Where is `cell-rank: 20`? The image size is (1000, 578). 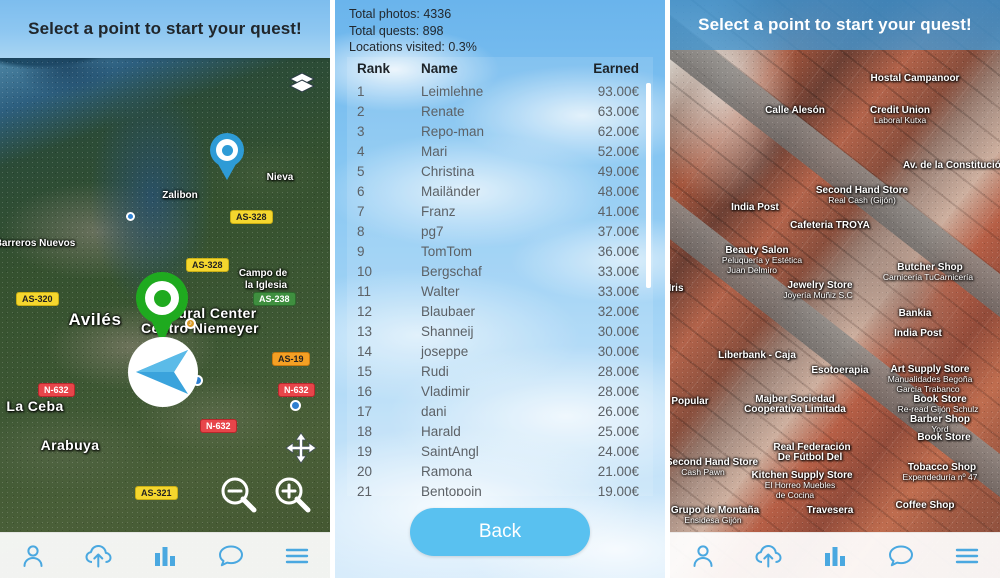
cell-rank: 20 is located at coordinates (365, 471).